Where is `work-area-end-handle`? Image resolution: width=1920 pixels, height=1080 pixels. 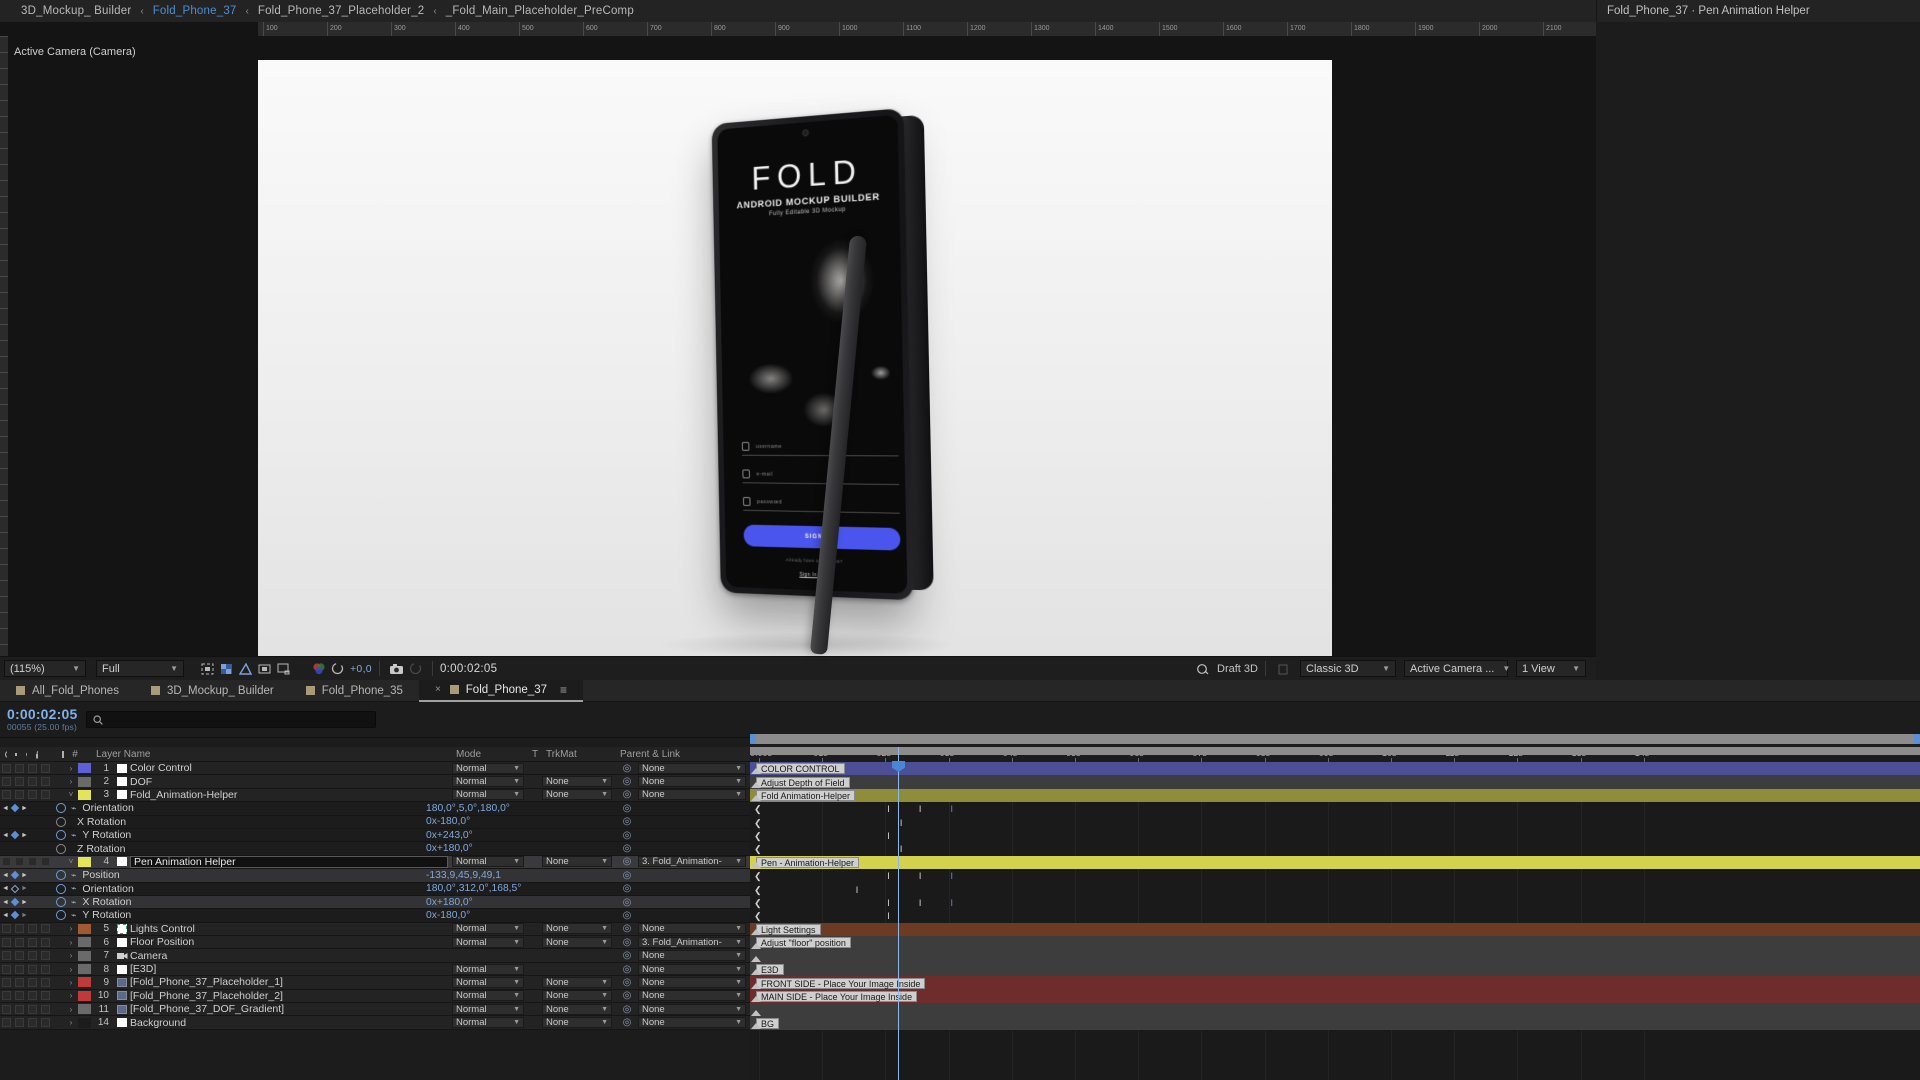
work-area-end-handle is located at coordinates (1917, 739).